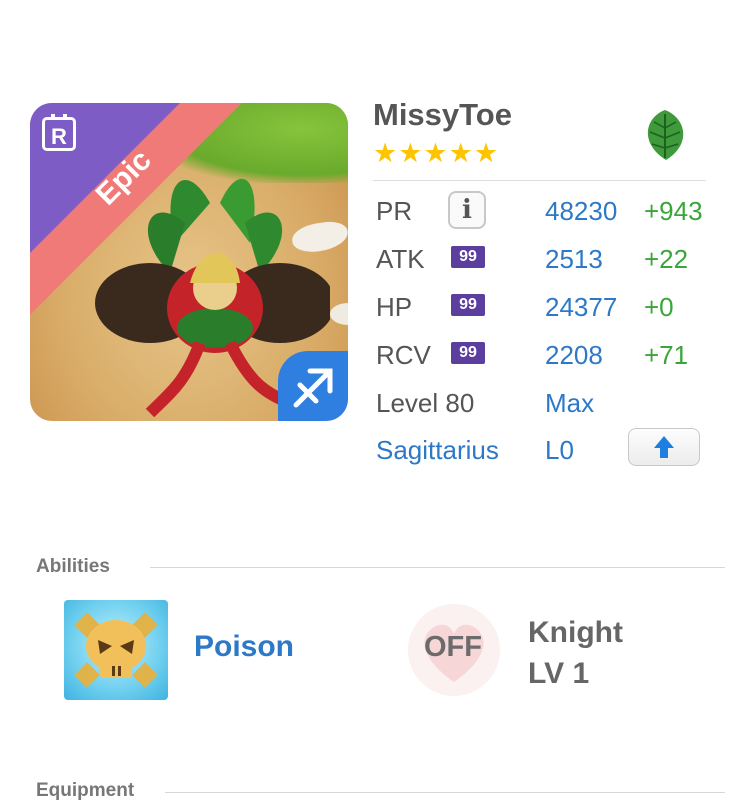  Describe the element at coordinates (570, 403) in the screenshot. I see `level-value: Max` at that location.